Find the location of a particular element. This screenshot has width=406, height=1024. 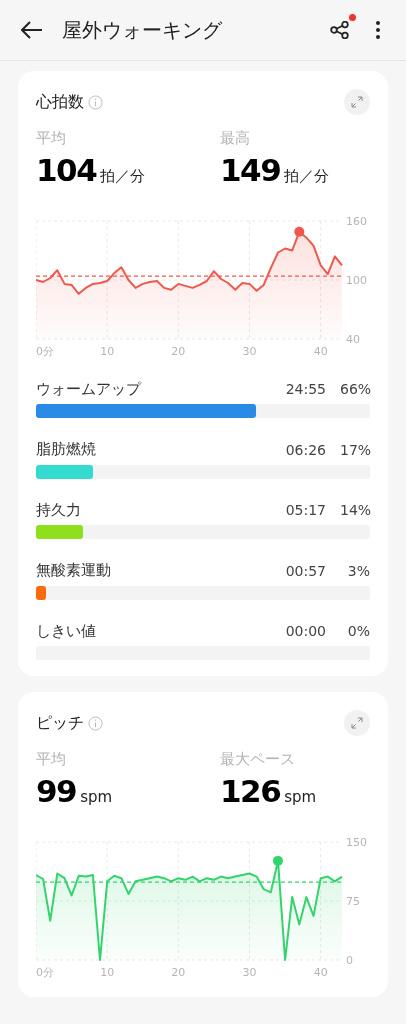

zone-percent: 3% is located at coordinates (358, 571).